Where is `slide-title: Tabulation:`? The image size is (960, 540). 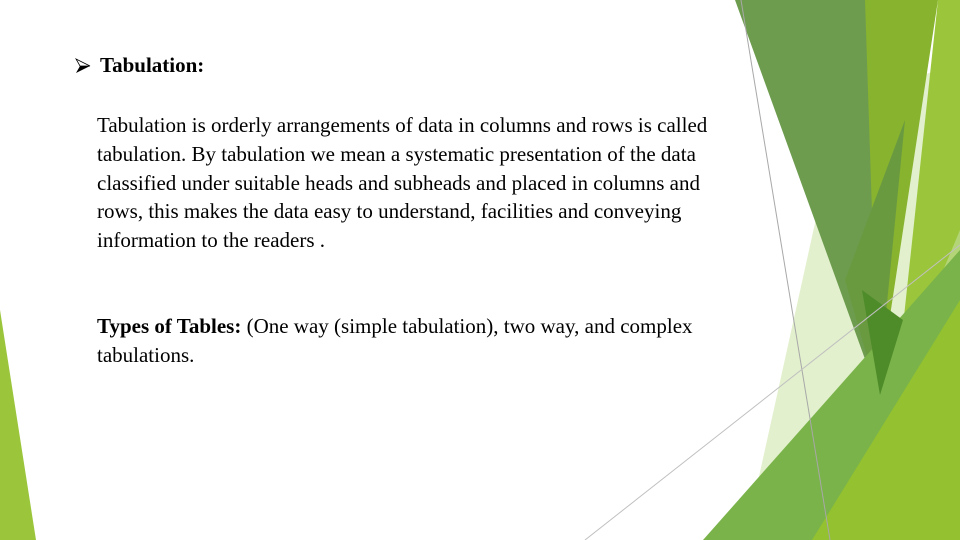
slide-title: Tabulation: is located at coordinates (152, 65).